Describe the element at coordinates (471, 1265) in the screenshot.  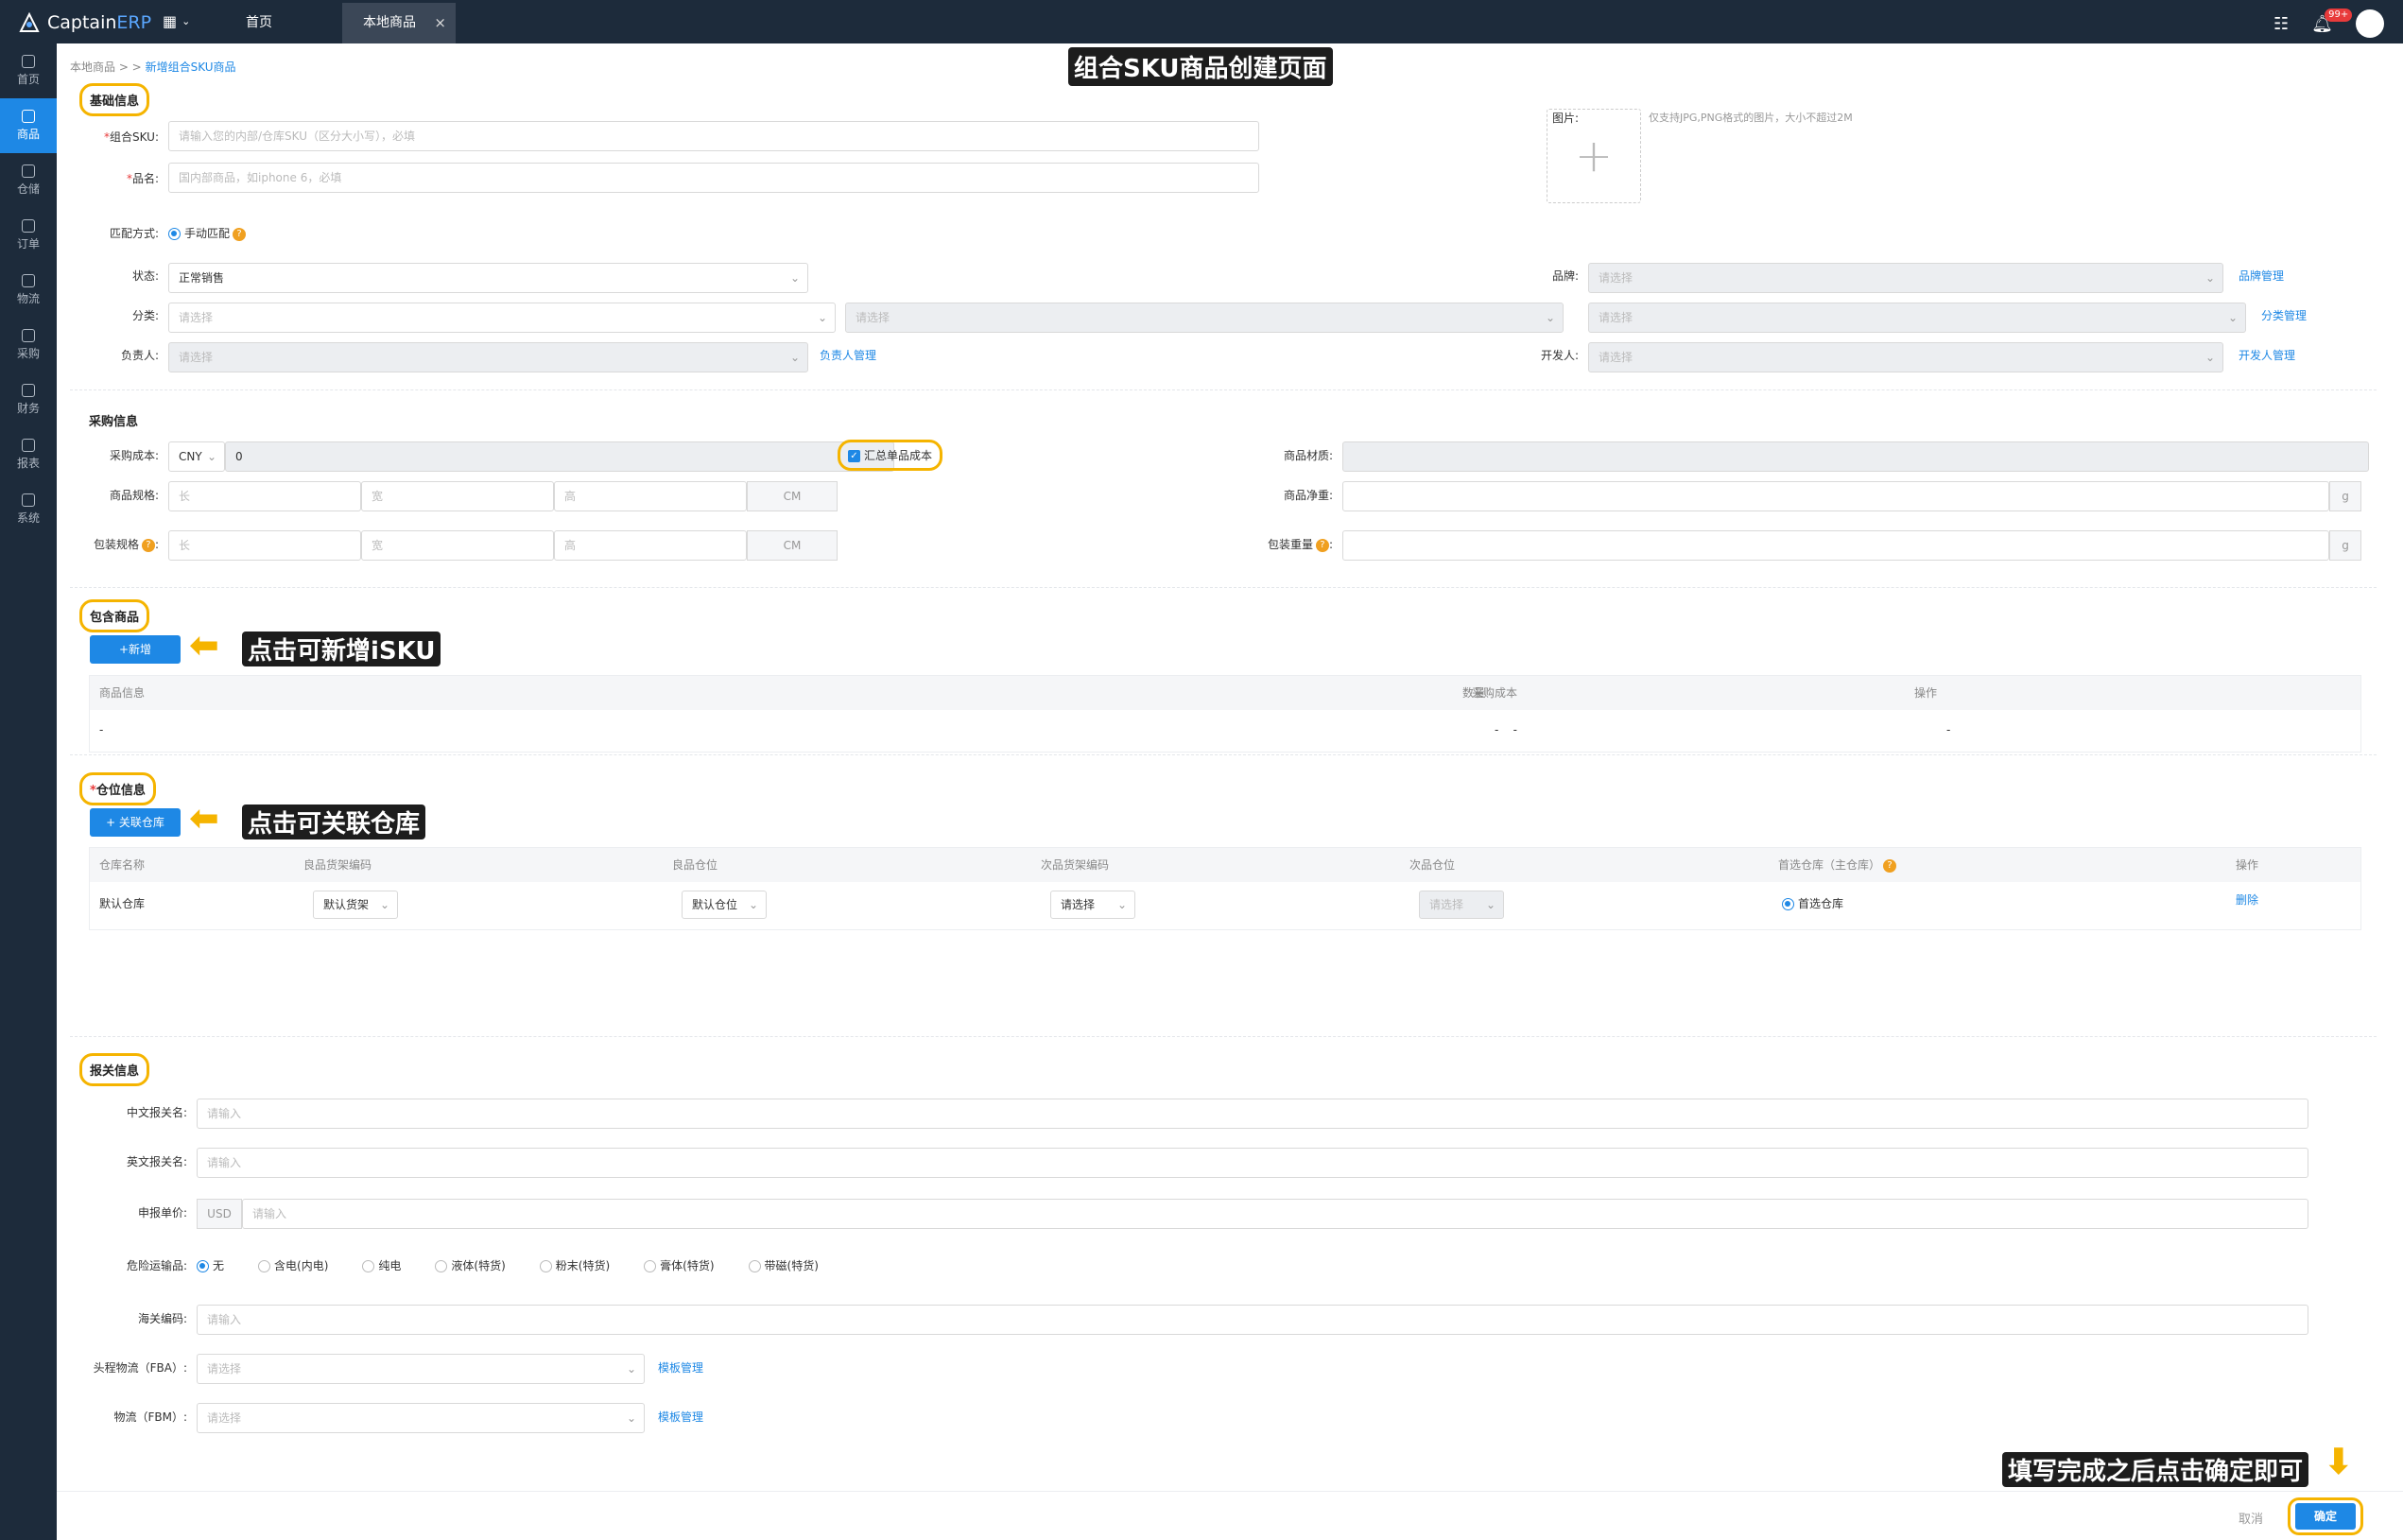
I see `danger-option: 液体(特货)` at that location.